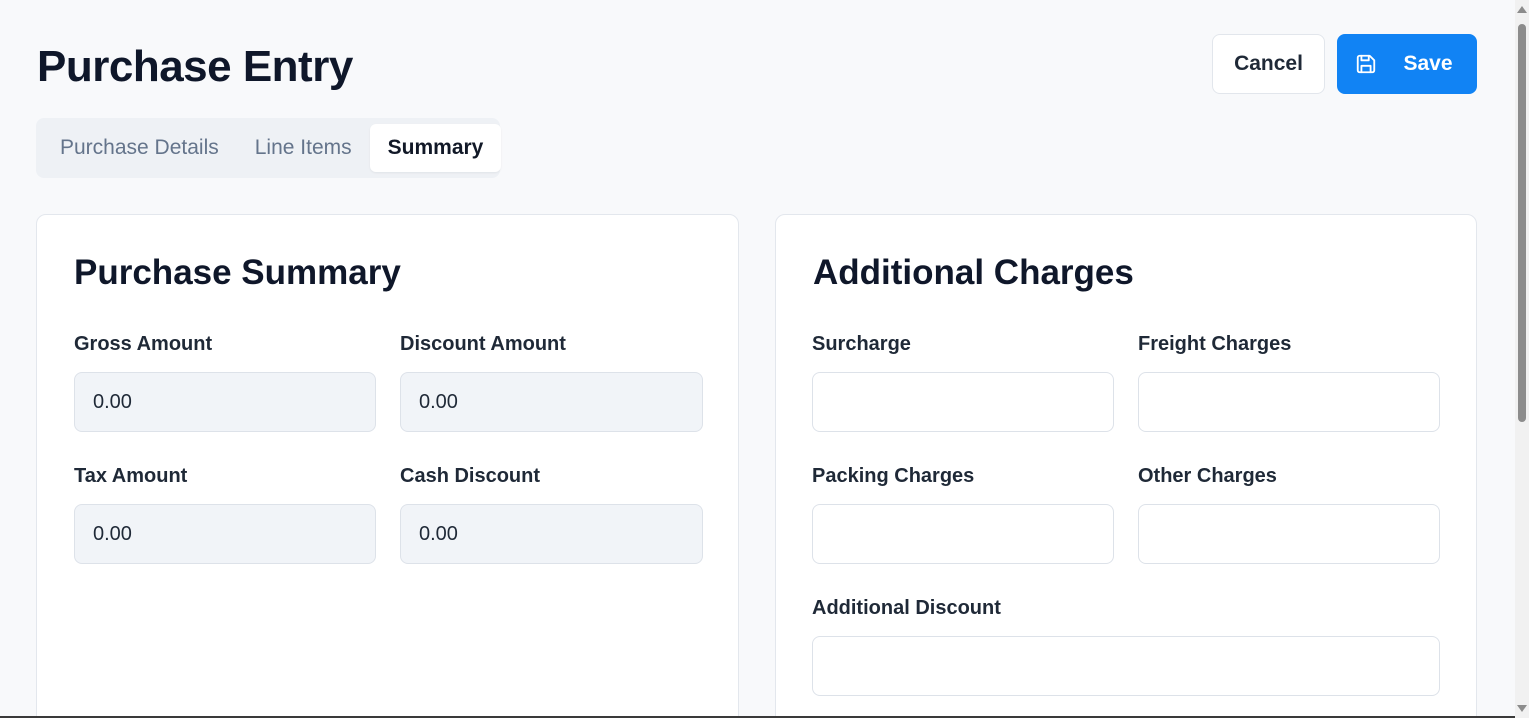 The image size is (1529, 718). Describe the element at coordinates (893, 476) in the screenshot. I see `packing-charges-label: Packing Charges` at that location.